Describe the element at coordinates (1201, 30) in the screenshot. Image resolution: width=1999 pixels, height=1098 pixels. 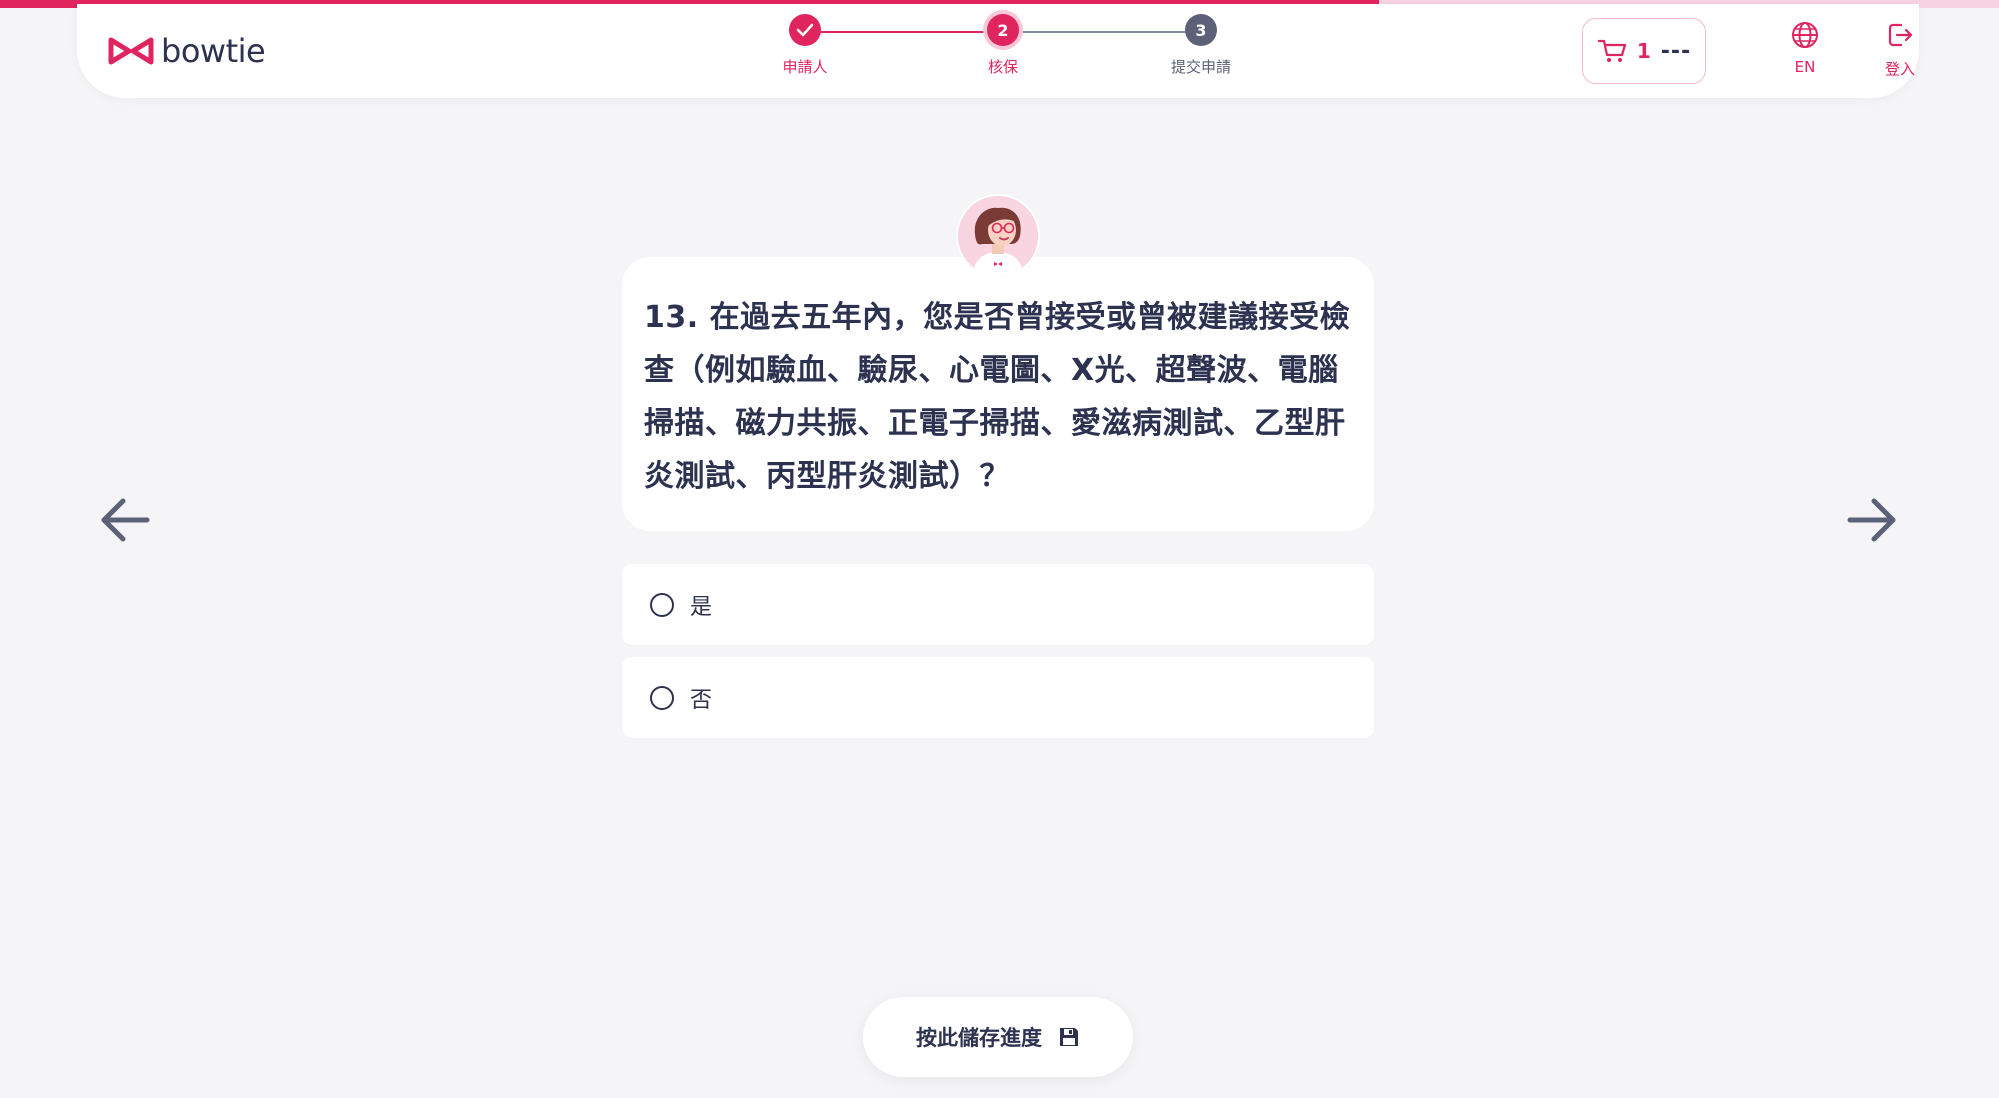
I see `step-number: 3` at that location.